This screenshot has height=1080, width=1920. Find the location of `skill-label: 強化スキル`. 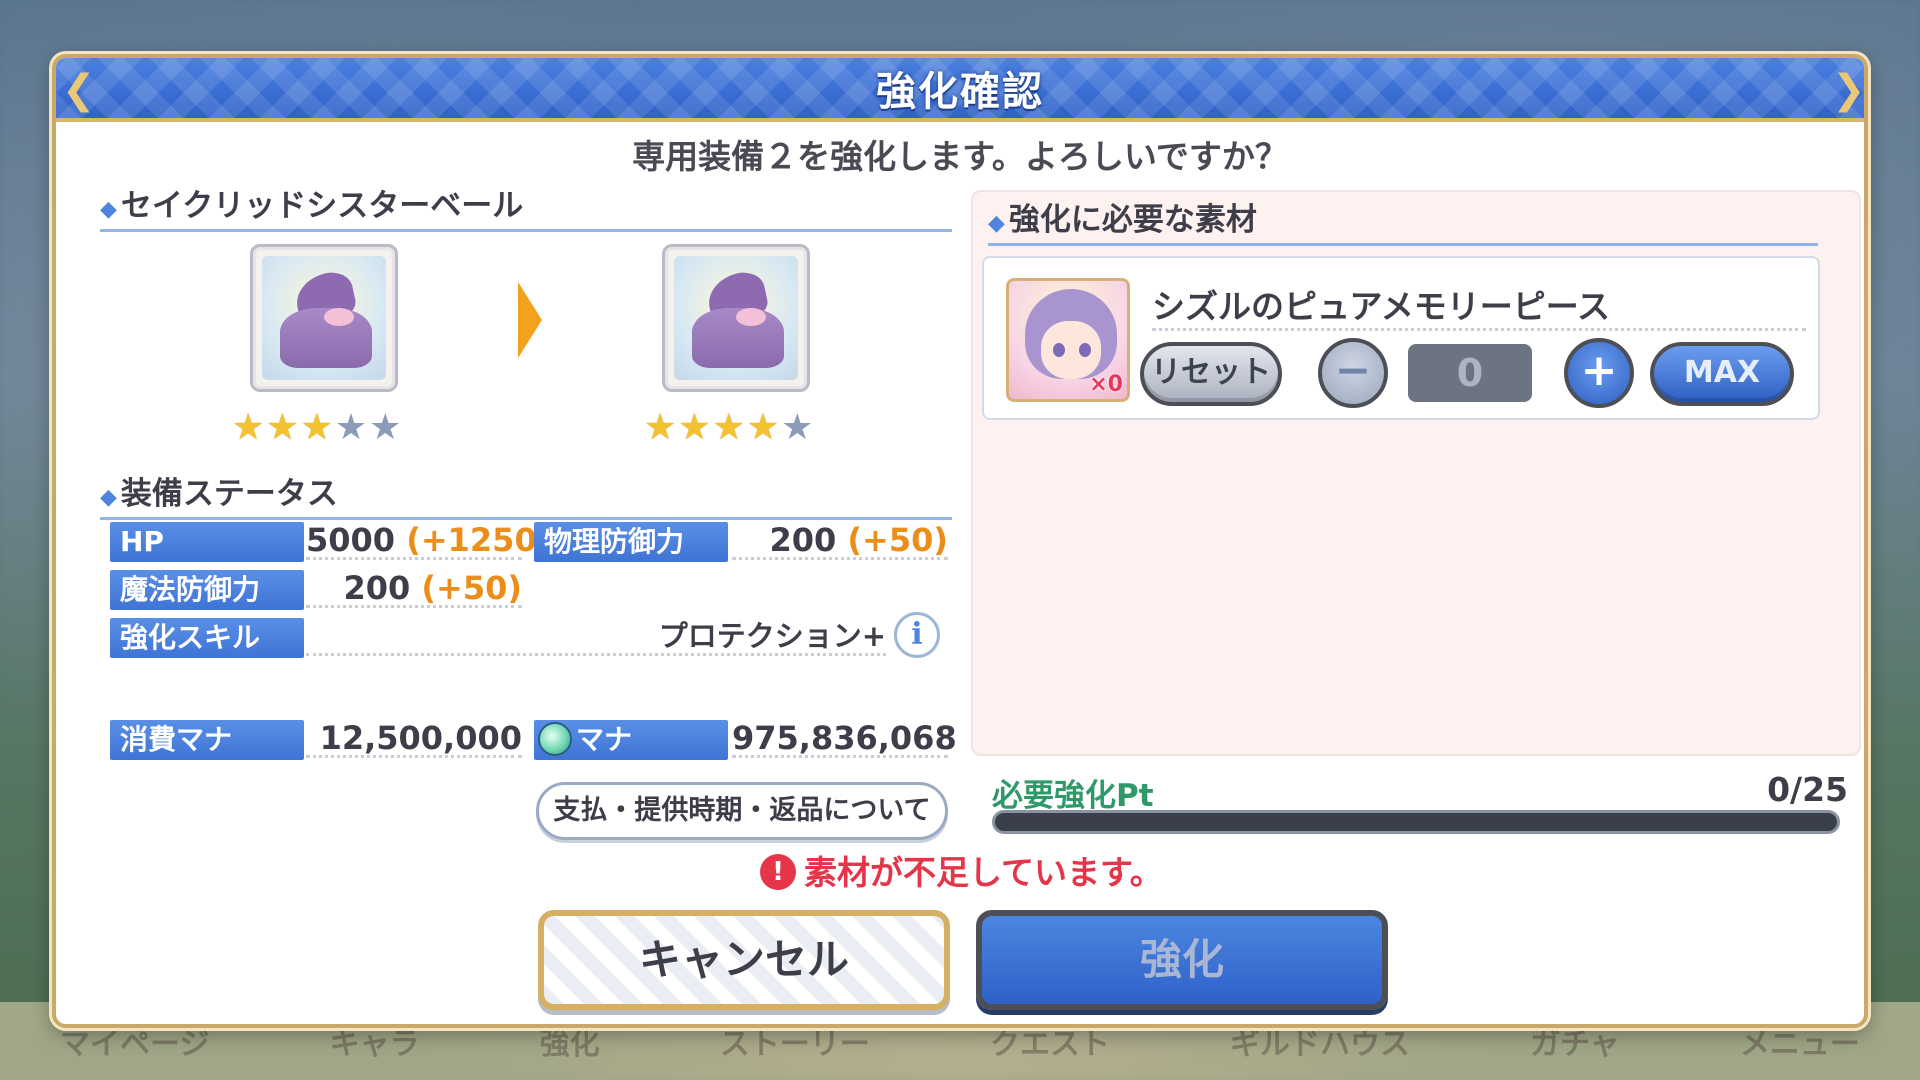

skill-label: 強化スキル is located at coordinates (207, 638).